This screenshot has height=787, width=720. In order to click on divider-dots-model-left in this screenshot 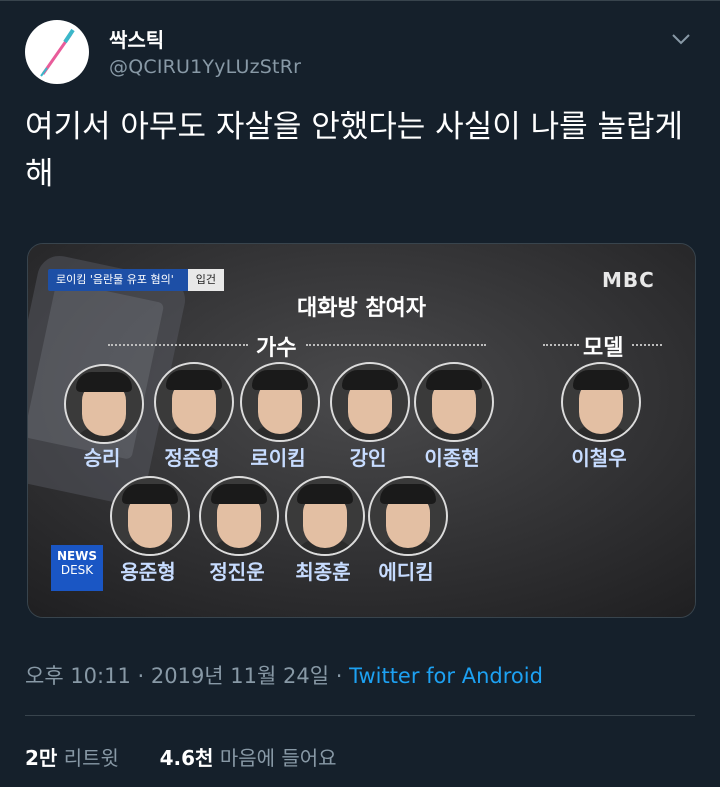, I will do `click(561, 345)`.